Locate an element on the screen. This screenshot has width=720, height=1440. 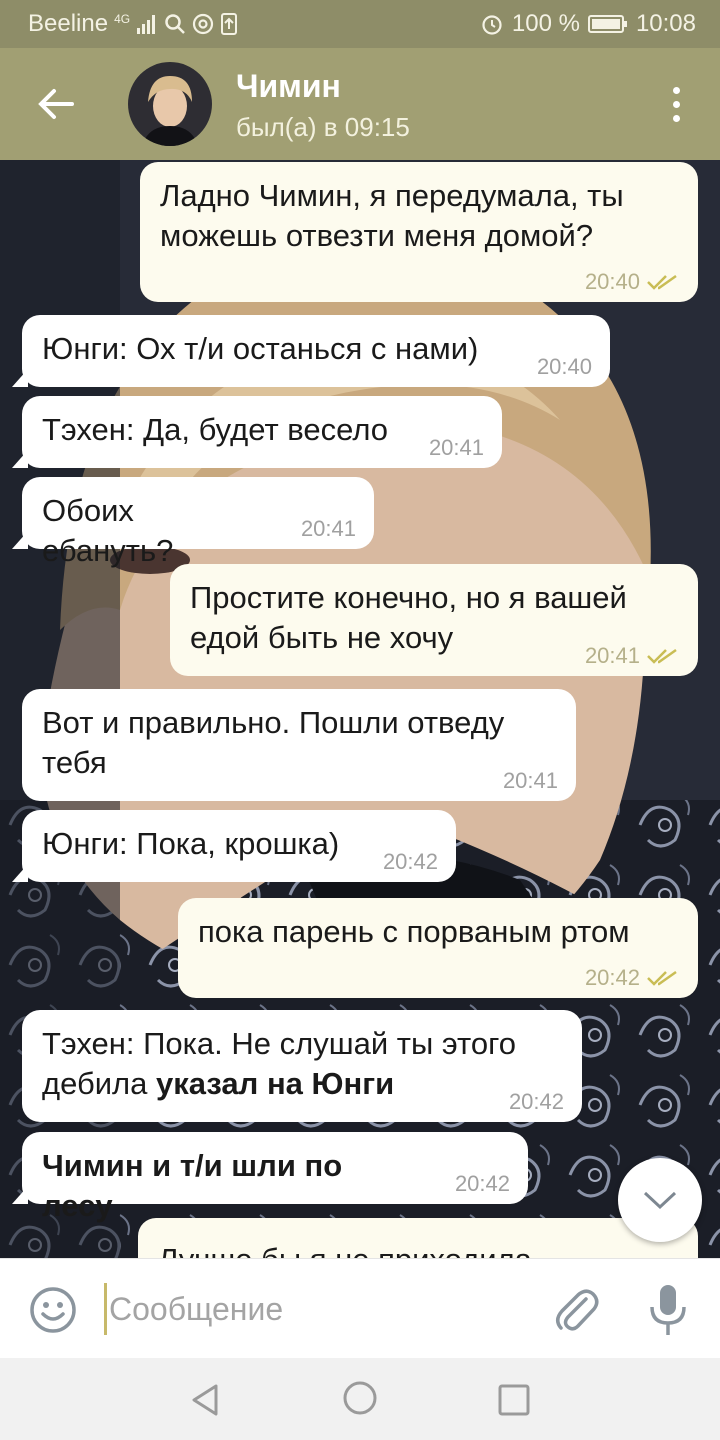
message-text: Юнги: Ох т/и останься с нами) is located at coordinates (260, 348).